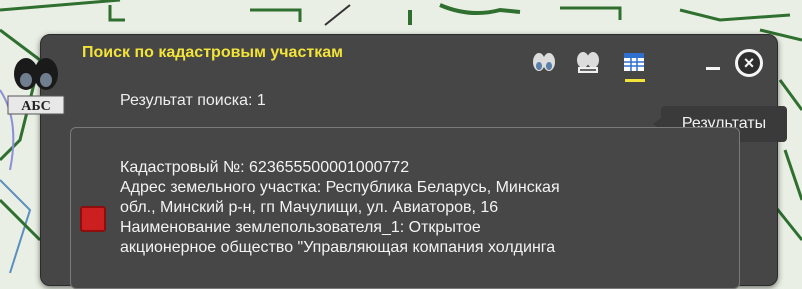 This screenshot has width=802, height=289. Describe the element at coordinates (588, 62) in the screenshot. I see `binoculars-abc-icon` at that location.